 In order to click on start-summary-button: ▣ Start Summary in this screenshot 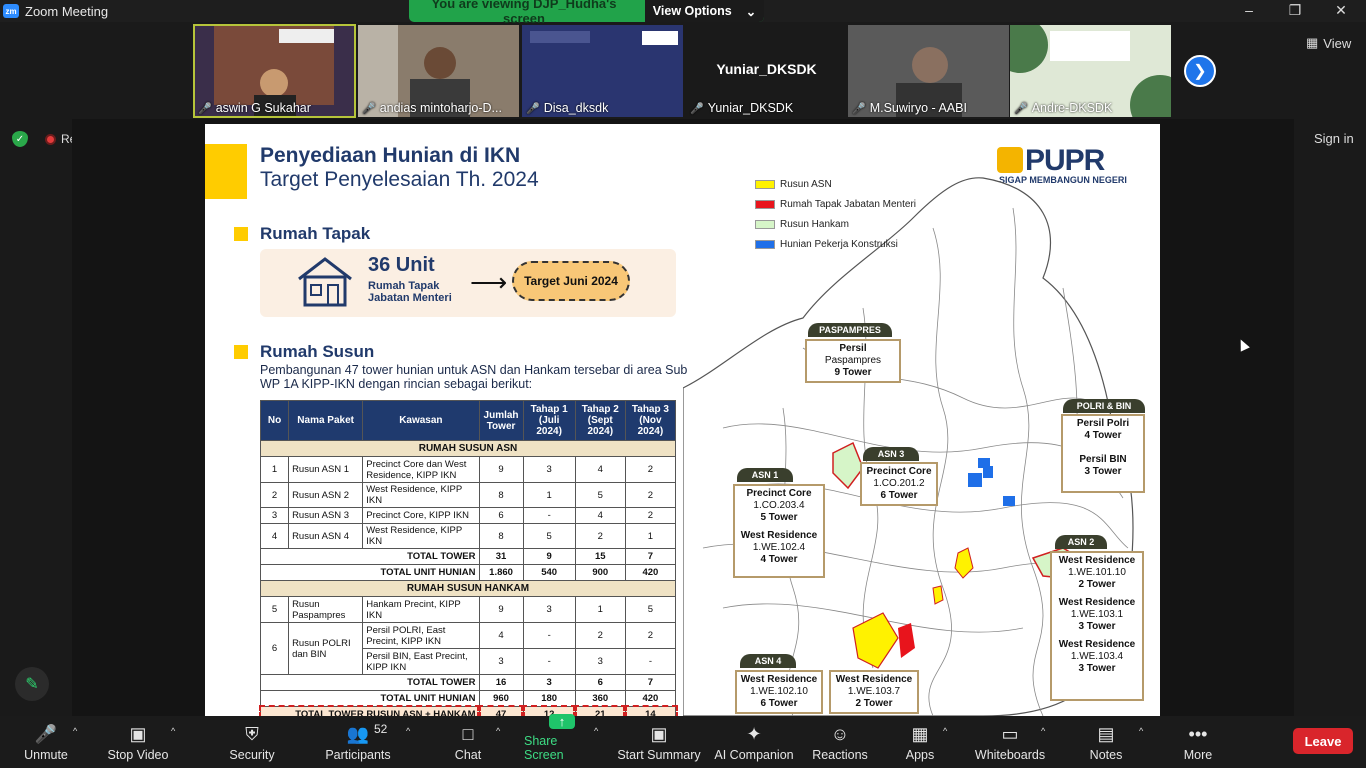, I will do `click(659, 742)`.